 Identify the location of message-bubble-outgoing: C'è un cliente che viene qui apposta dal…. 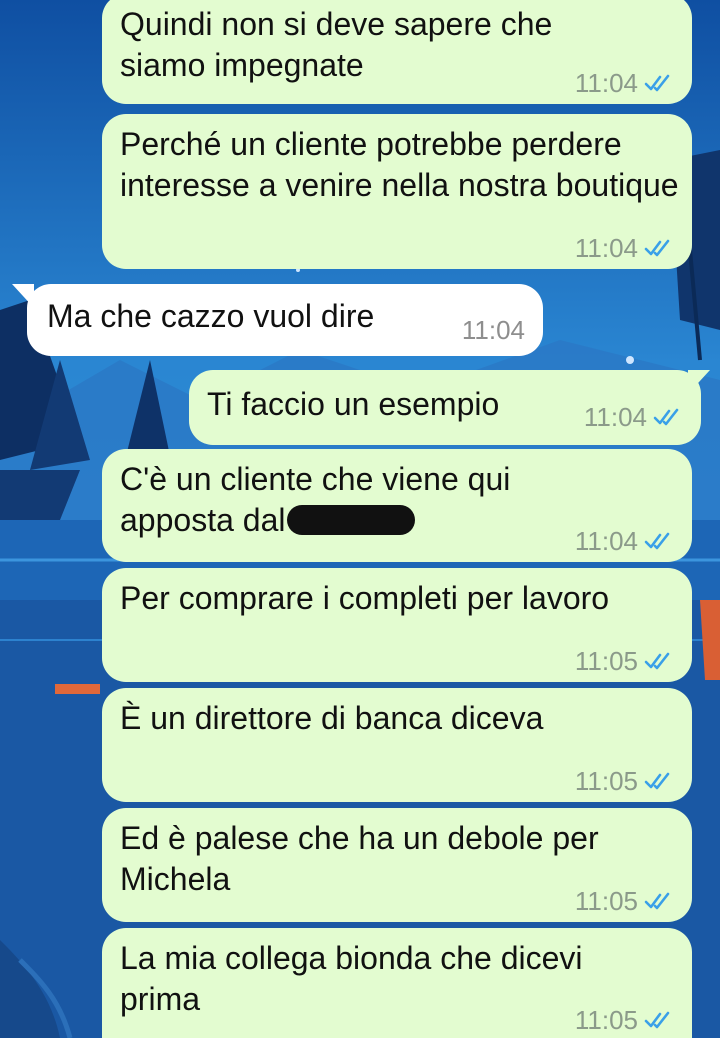
(397, 505).